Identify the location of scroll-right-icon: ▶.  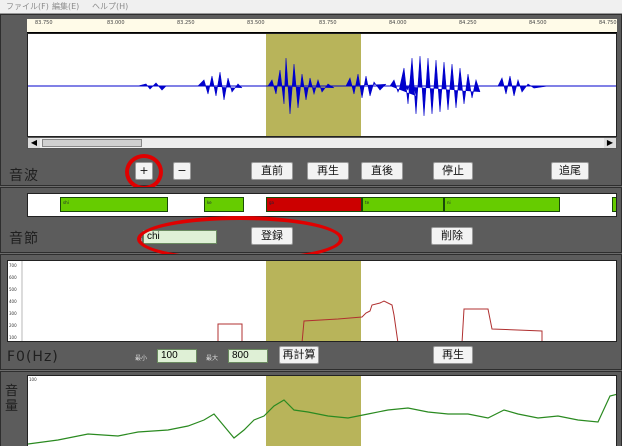
(610, 143).